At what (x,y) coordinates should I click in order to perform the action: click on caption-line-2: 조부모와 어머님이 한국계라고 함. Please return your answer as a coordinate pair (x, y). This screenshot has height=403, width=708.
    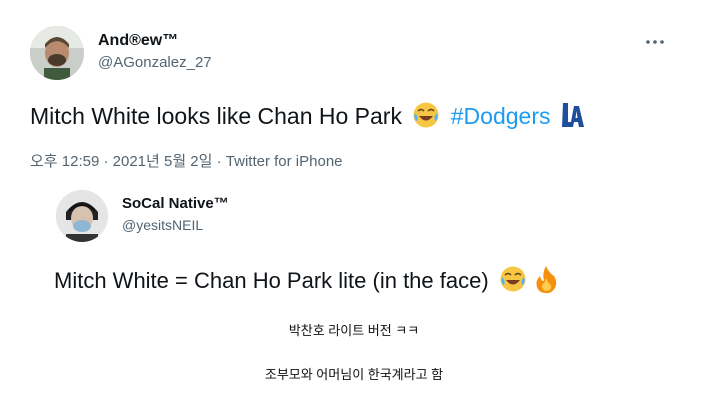
    Looking at the image, I should click on (354, 374).